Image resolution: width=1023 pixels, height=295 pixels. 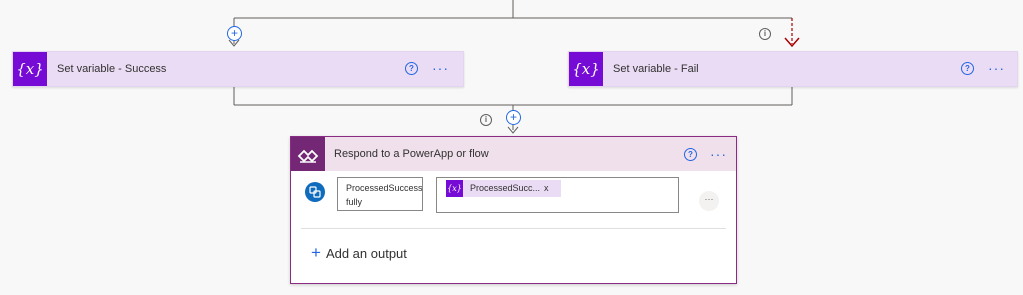 I want to click on plus-icon: +, so click(x=316, y=252).